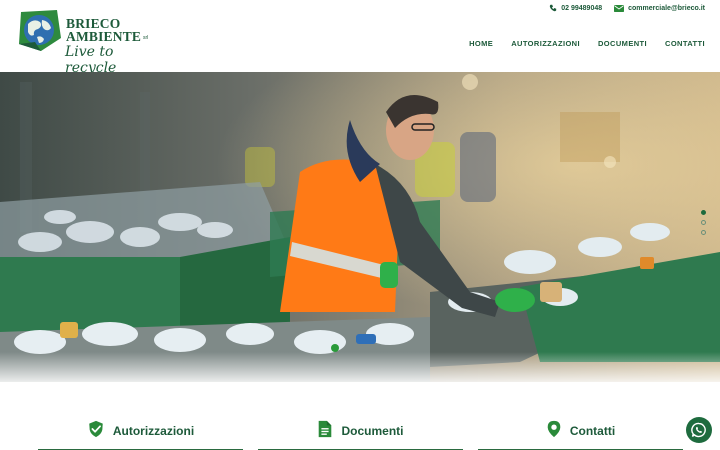 Image resolution: width=720 pixels, height=450 pixels. I want to click on brand-suffix: srl, so click(146, 38).